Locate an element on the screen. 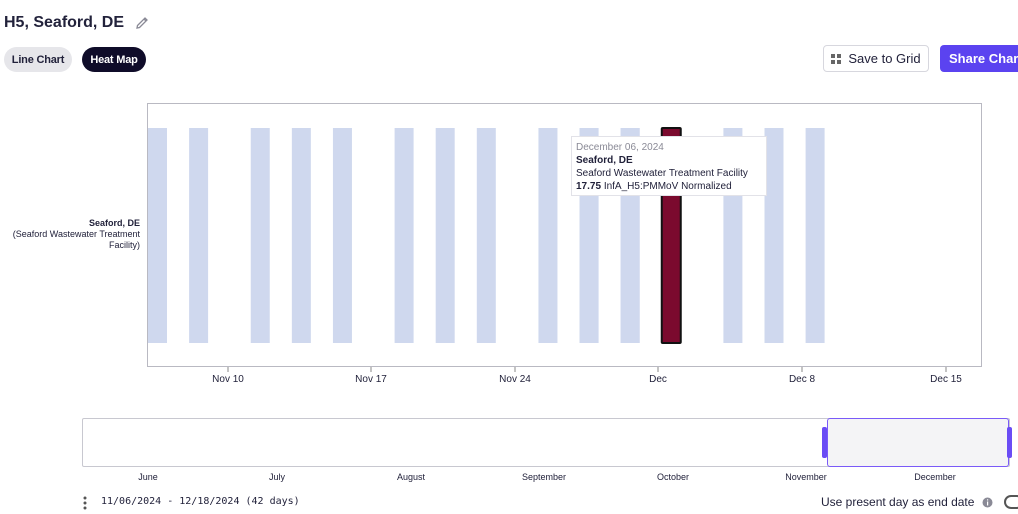  range-month-label: October is located at coordinates (673, 477).